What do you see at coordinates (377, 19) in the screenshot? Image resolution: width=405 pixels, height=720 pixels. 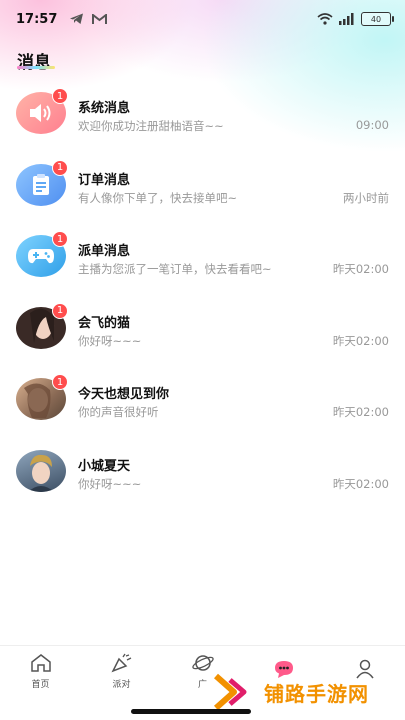 I see `battery-icon: 40` at bounding box center [377, 19].